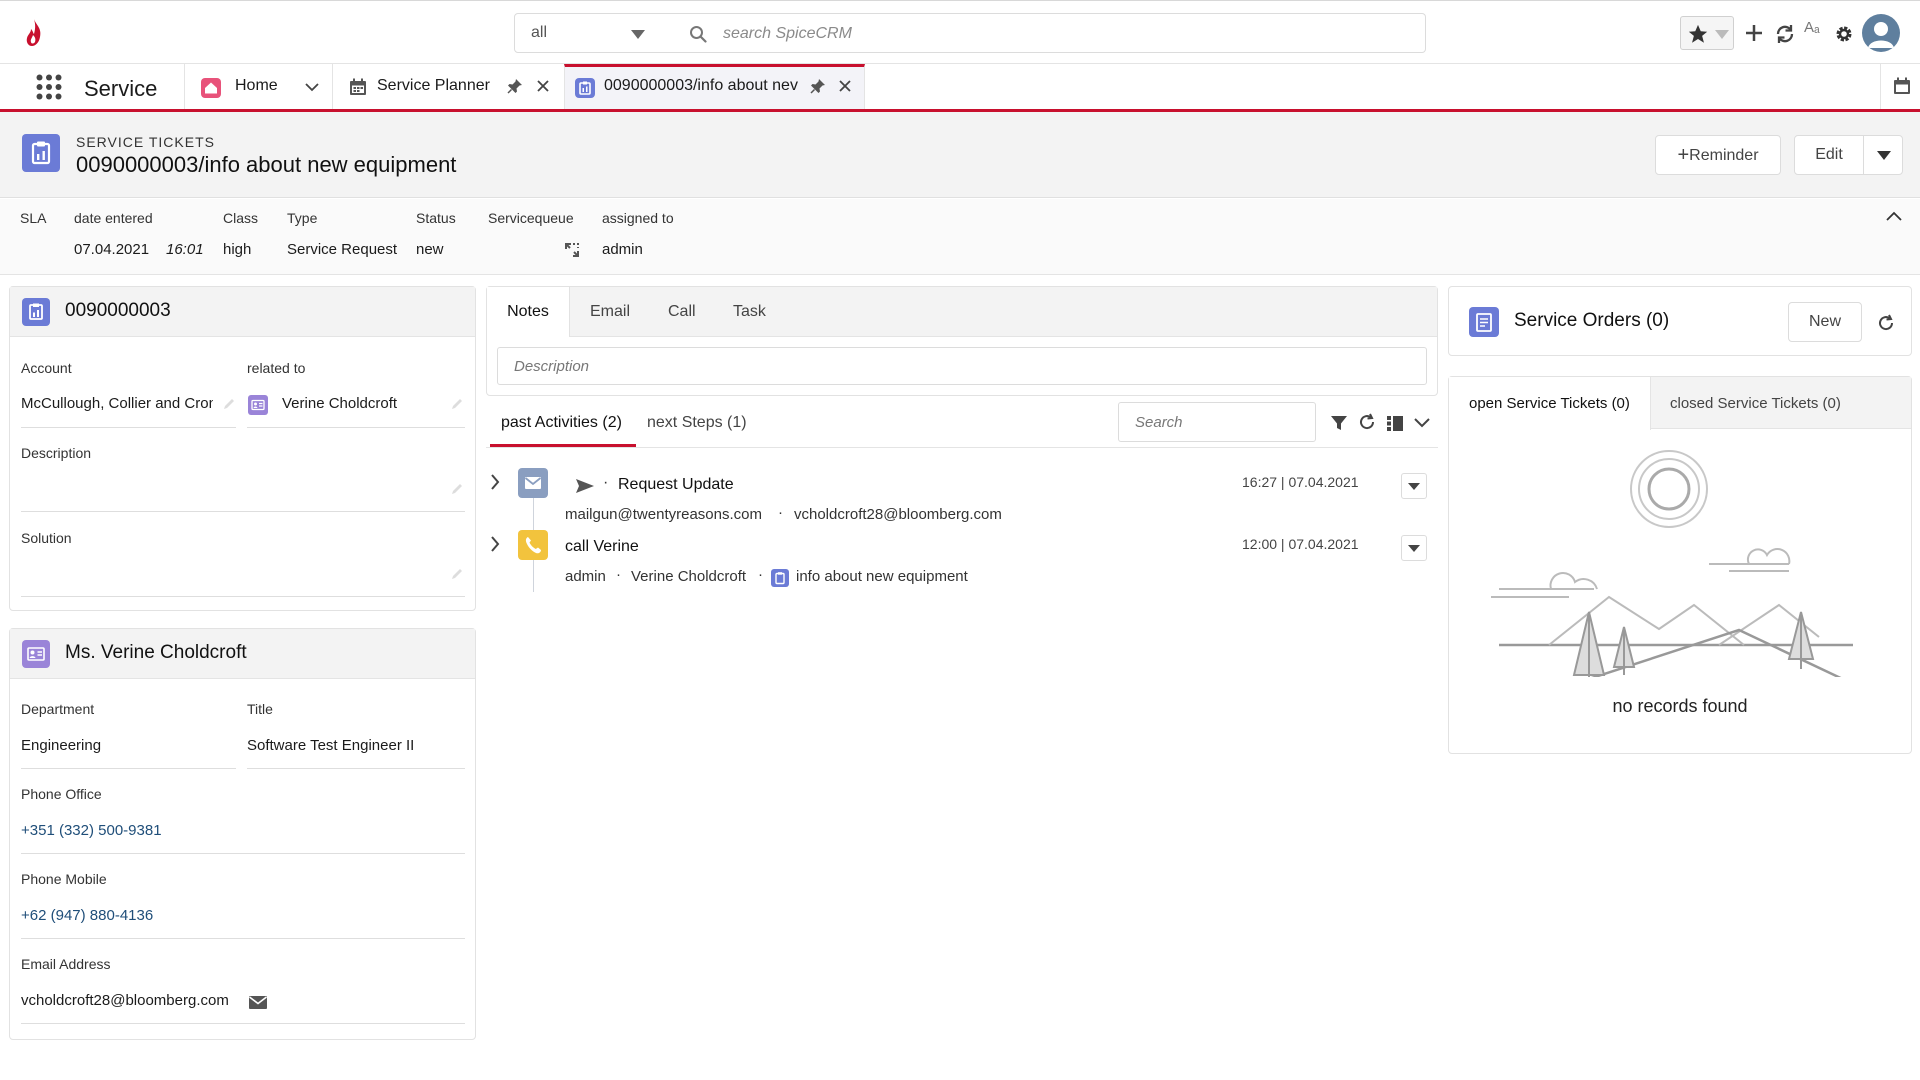 The width and height of the screenshot is (1920, 1080). I want to click on empty-state-text: no records found, so click(1680, 706).